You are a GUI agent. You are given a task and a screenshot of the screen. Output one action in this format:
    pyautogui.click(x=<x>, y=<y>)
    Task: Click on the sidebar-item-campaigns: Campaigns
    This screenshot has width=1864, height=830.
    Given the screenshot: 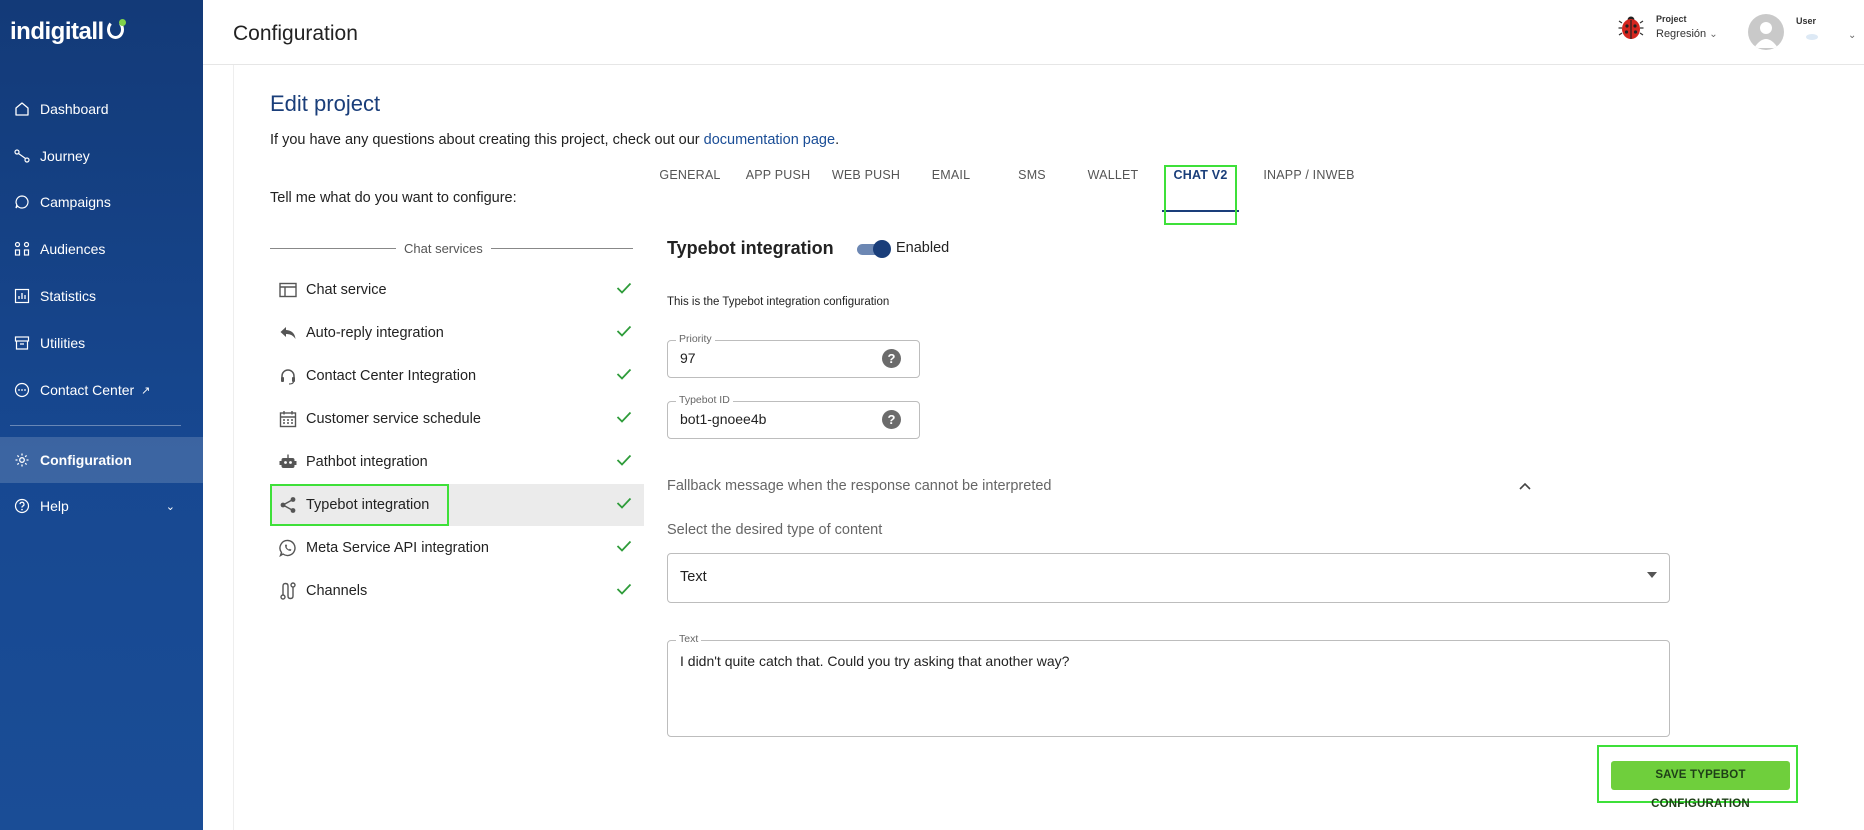 What is the action you would take?
    pyautogui.click(x=101, y=202)
    